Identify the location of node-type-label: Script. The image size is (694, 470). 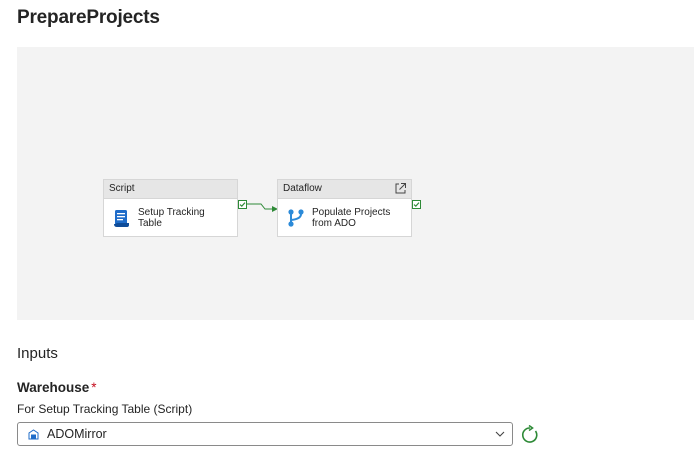
(170, 189).